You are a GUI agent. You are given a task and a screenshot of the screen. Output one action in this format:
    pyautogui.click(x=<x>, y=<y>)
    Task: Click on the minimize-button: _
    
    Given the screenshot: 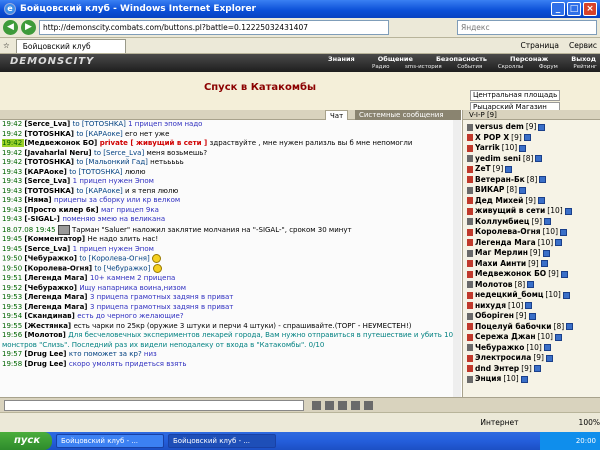 What is the action you would take?
    pyautogui.click(x=558, y=9)
    